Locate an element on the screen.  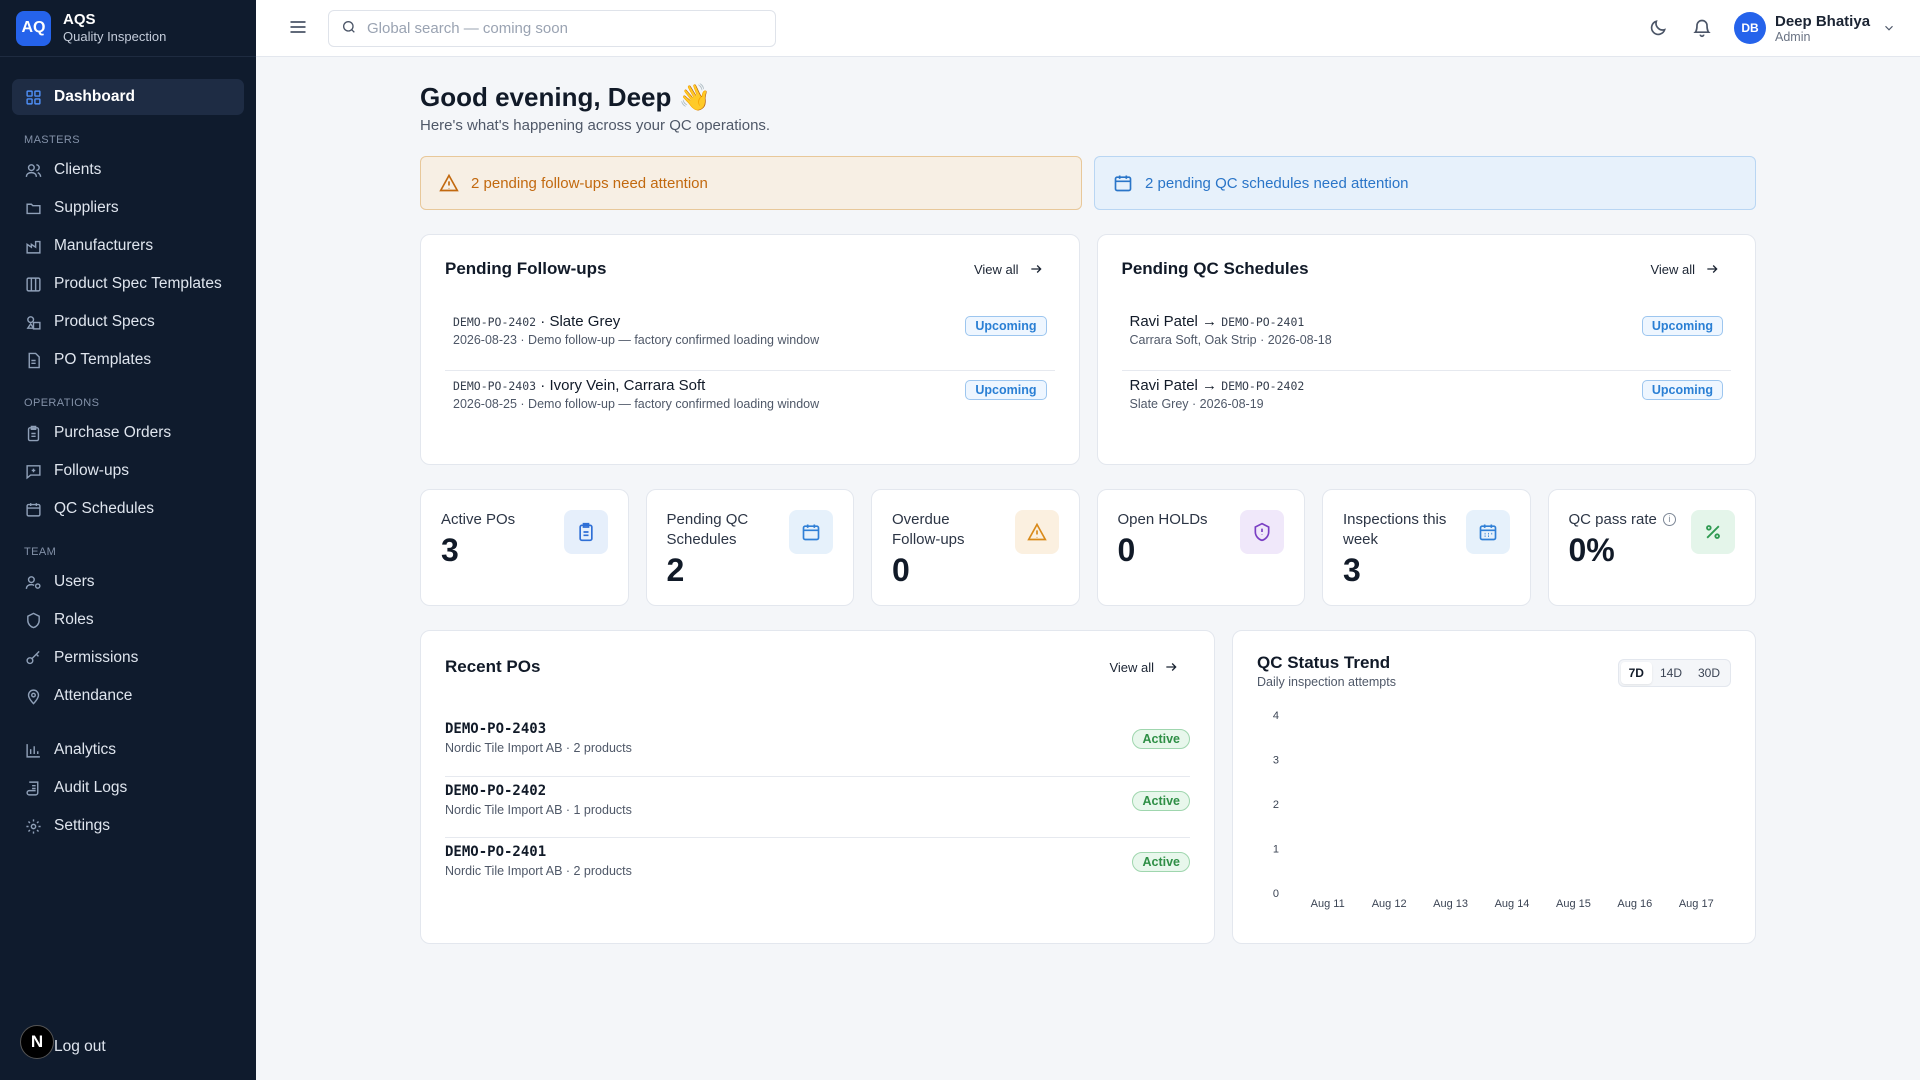
bell-icon is located at coordinates (1702, 28).